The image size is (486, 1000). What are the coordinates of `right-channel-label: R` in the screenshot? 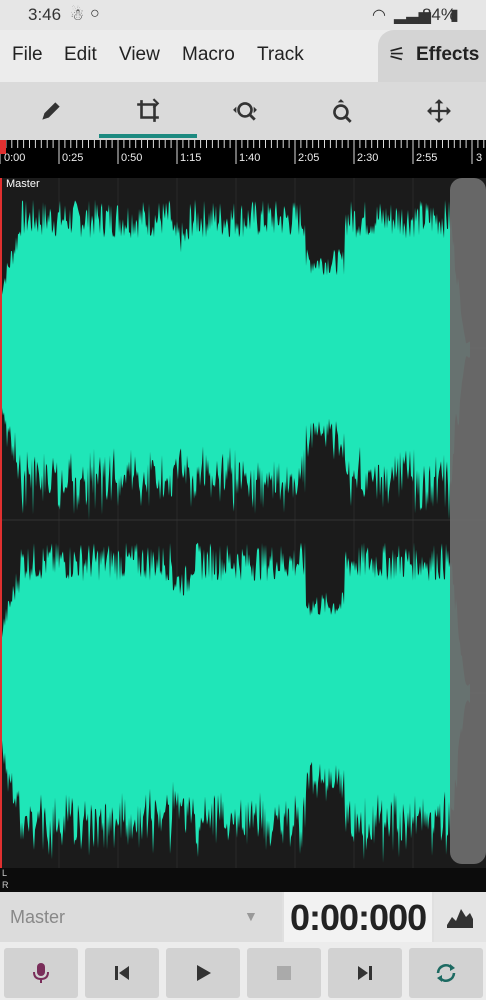 It's located at (5, 885).